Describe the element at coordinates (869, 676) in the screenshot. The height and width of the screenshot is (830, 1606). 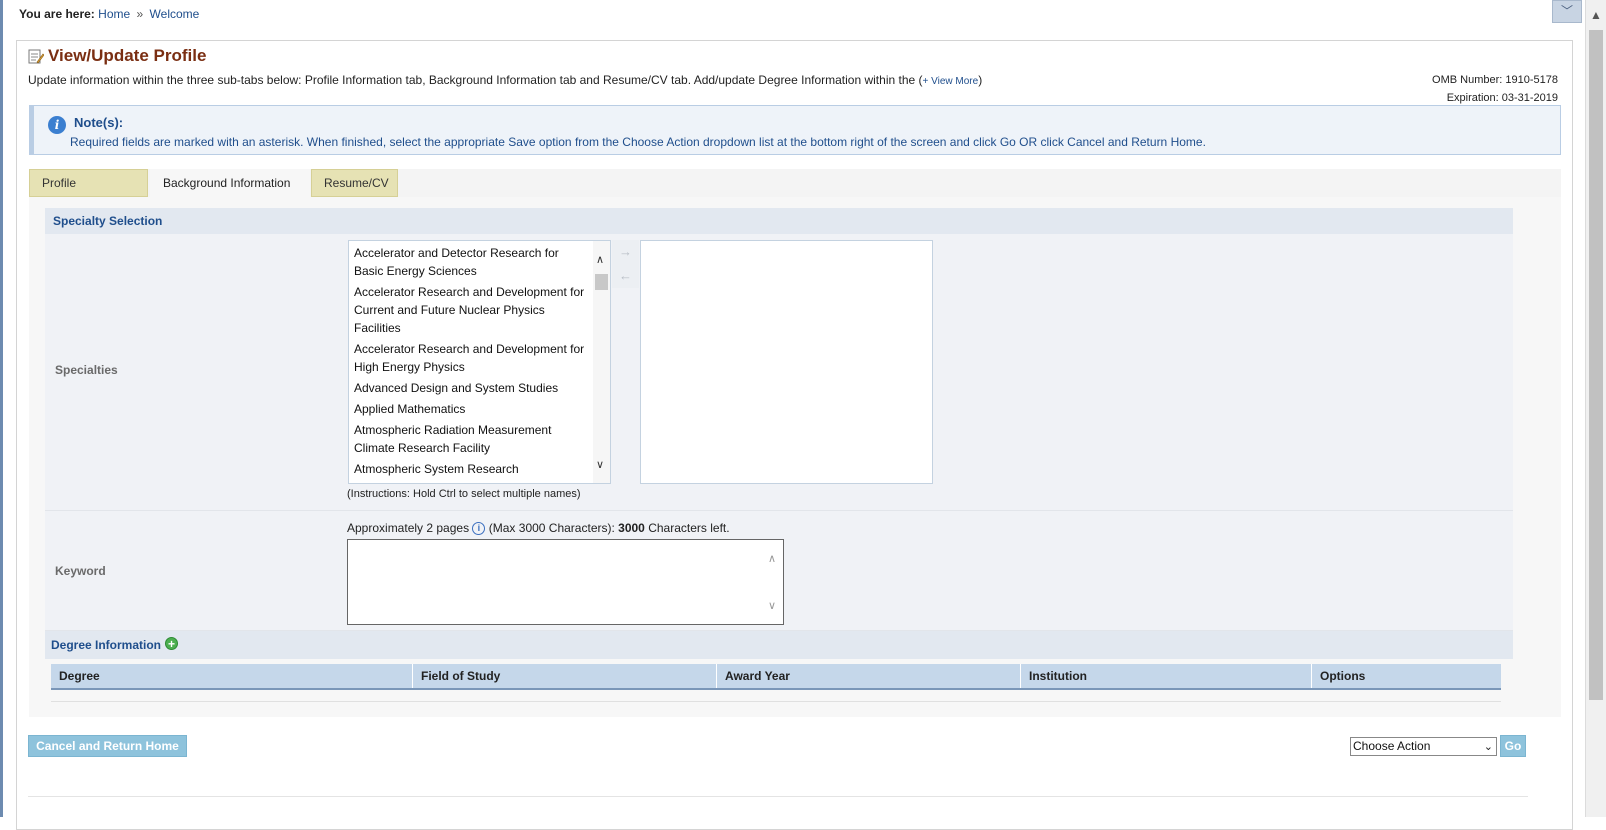
I see `column-award-year: Award Year` at that location.